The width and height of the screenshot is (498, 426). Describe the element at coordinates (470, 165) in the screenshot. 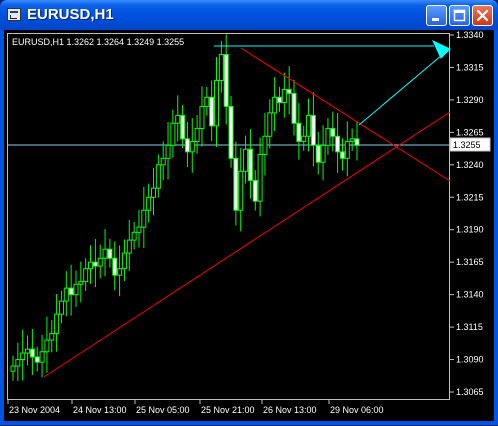

I see `y-tick-label: 1.3240` at that location.